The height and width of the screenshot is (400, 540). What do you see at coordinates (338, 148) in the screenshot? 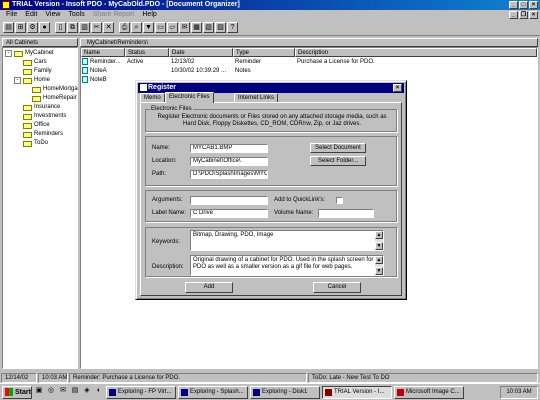
I see `select-document-button: Select Document` at bounding box center [338, 148].